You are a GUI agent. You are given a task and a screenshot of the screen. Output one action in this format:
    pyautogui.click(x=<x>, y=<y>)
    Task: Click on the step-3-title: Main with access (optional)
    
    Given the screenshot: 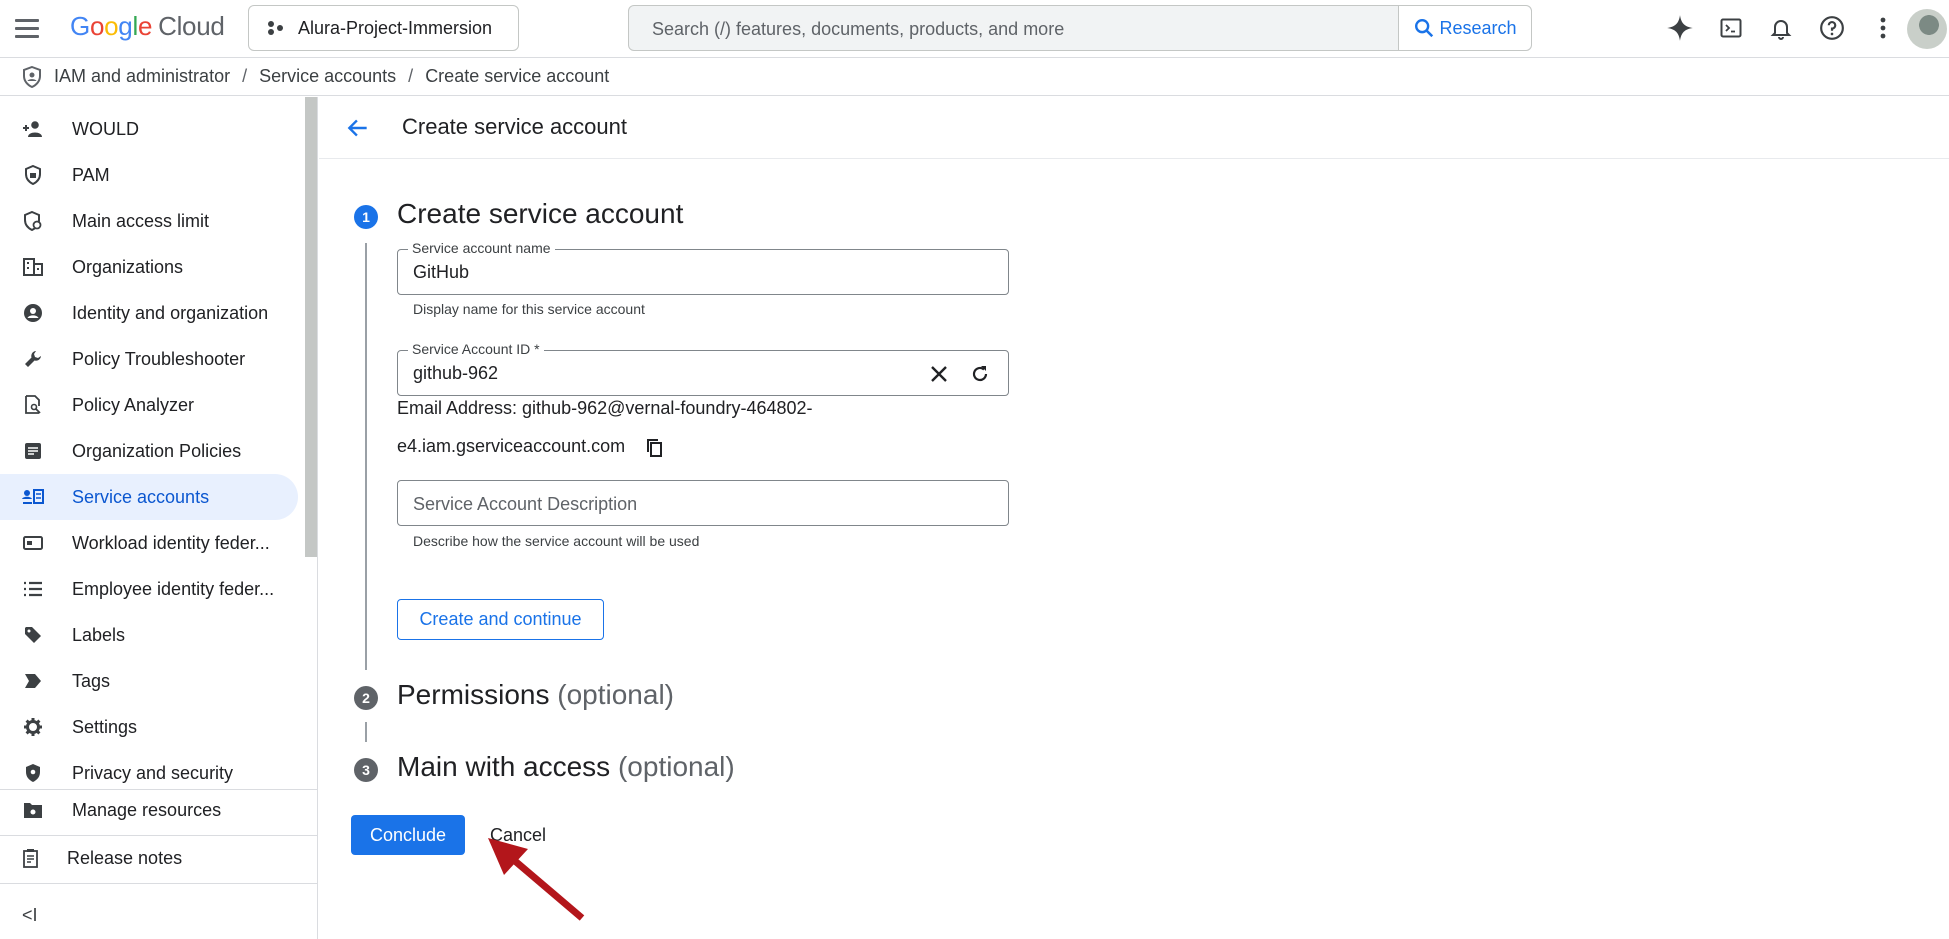 What is the action you would take?
    pyautogui.click(x=566, y=767)
    